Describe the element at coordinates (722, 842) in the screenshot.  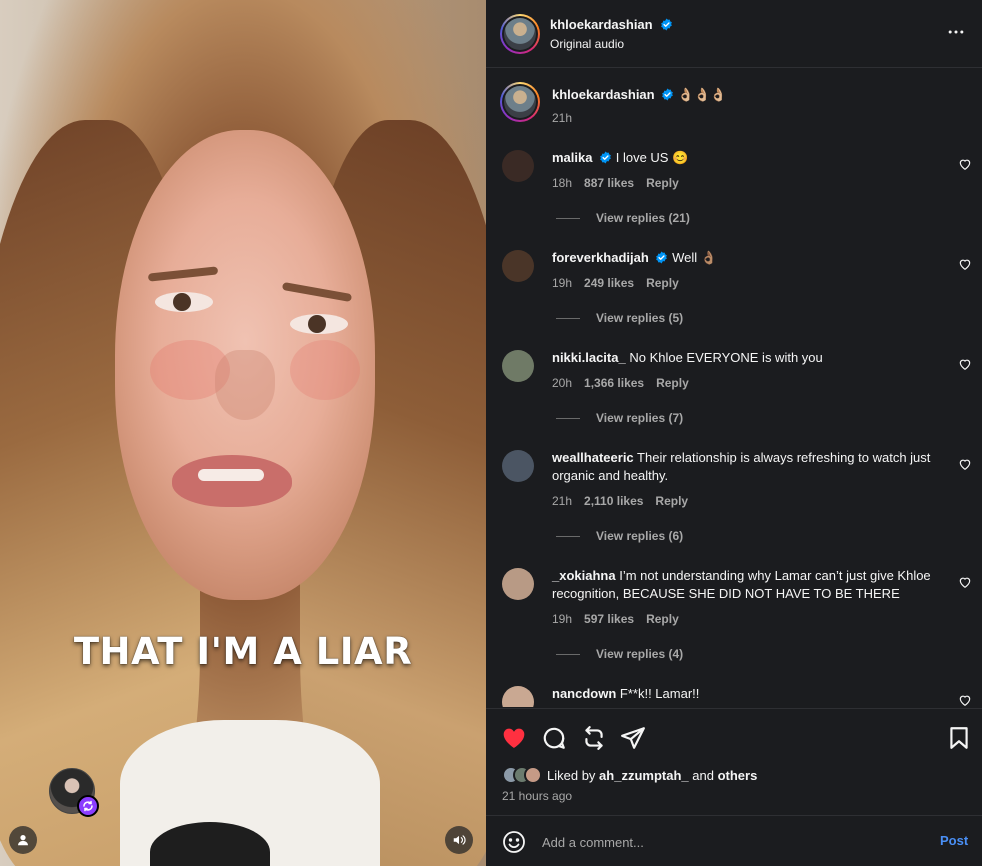
I see `comment-input` at that location.